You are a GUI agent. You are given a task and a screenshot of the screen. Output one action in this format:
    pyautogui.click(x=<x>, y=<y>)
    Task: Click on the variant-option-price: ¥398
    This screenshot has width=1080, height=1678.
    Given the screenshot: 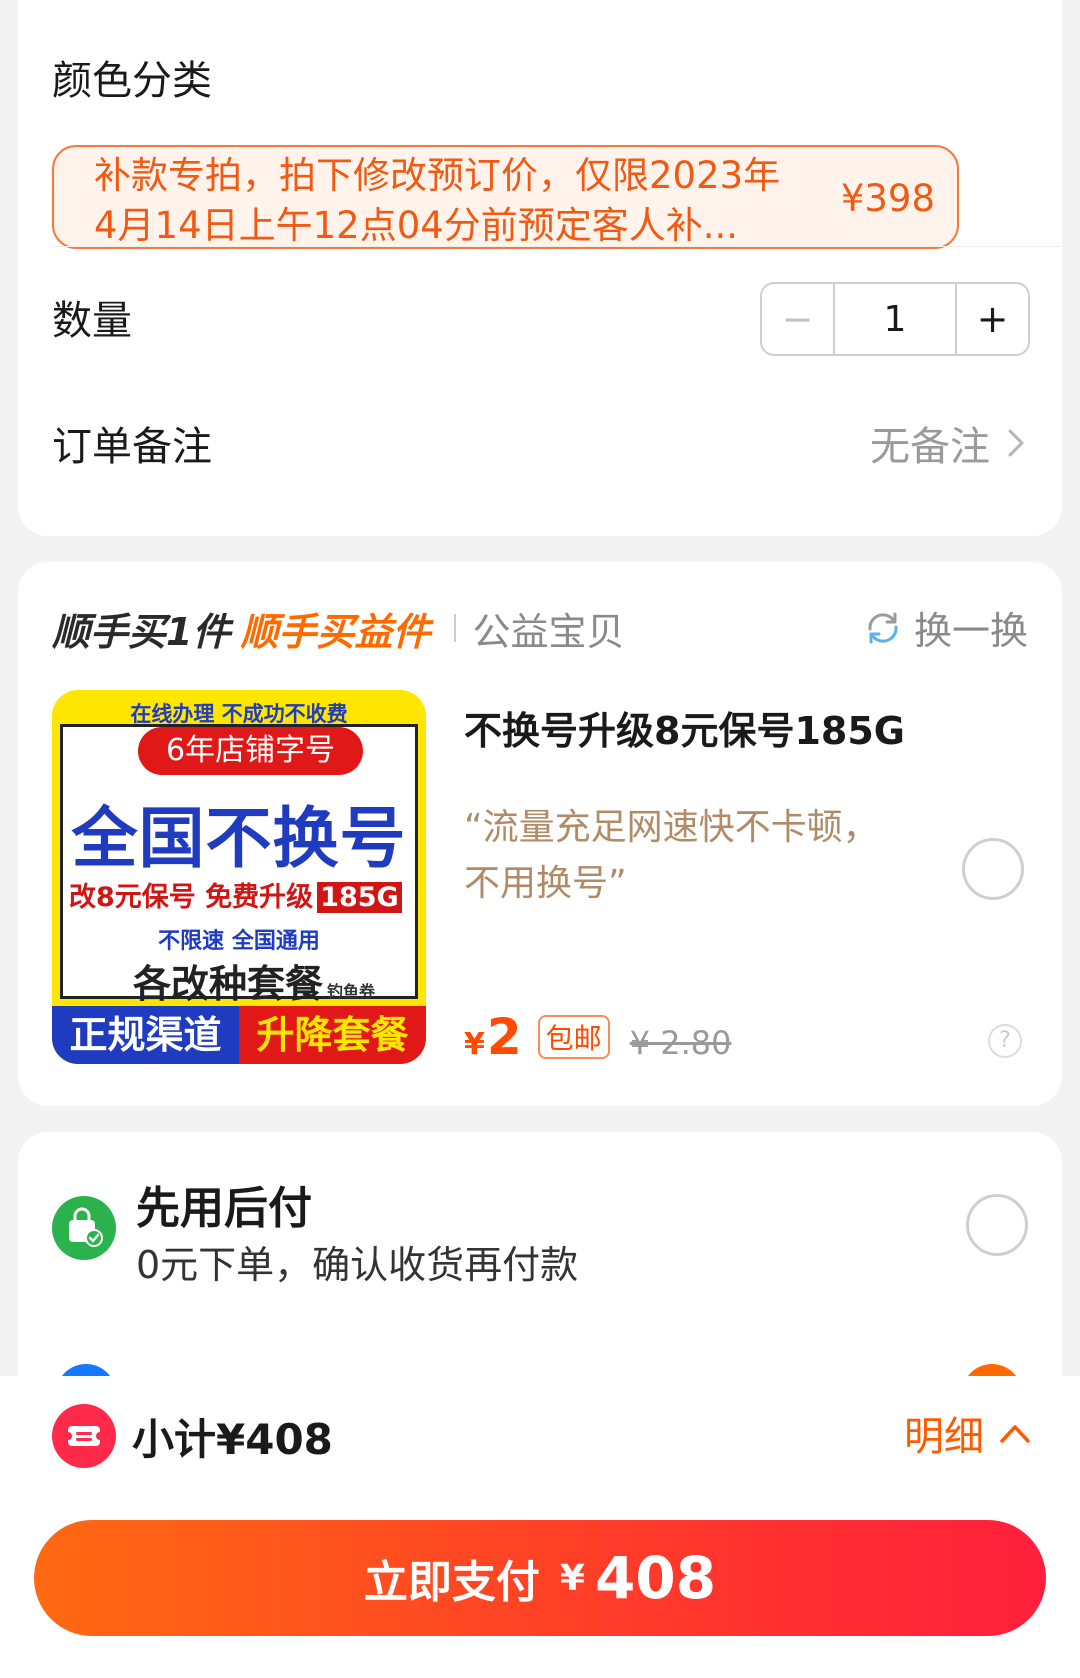 What is the action you would take?
    pyautogui.click(x=887, y=198)
    